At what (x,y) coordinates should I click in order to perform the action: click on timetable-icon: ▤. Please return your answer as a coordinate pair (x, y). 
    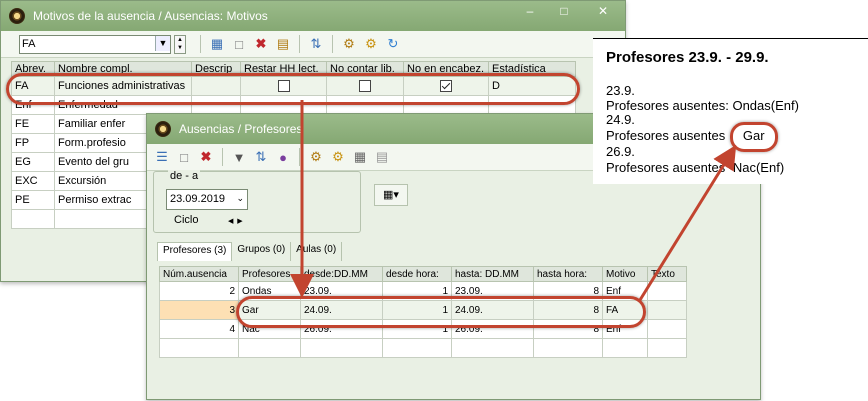
    Looking at the image, I should click on (382, 157).